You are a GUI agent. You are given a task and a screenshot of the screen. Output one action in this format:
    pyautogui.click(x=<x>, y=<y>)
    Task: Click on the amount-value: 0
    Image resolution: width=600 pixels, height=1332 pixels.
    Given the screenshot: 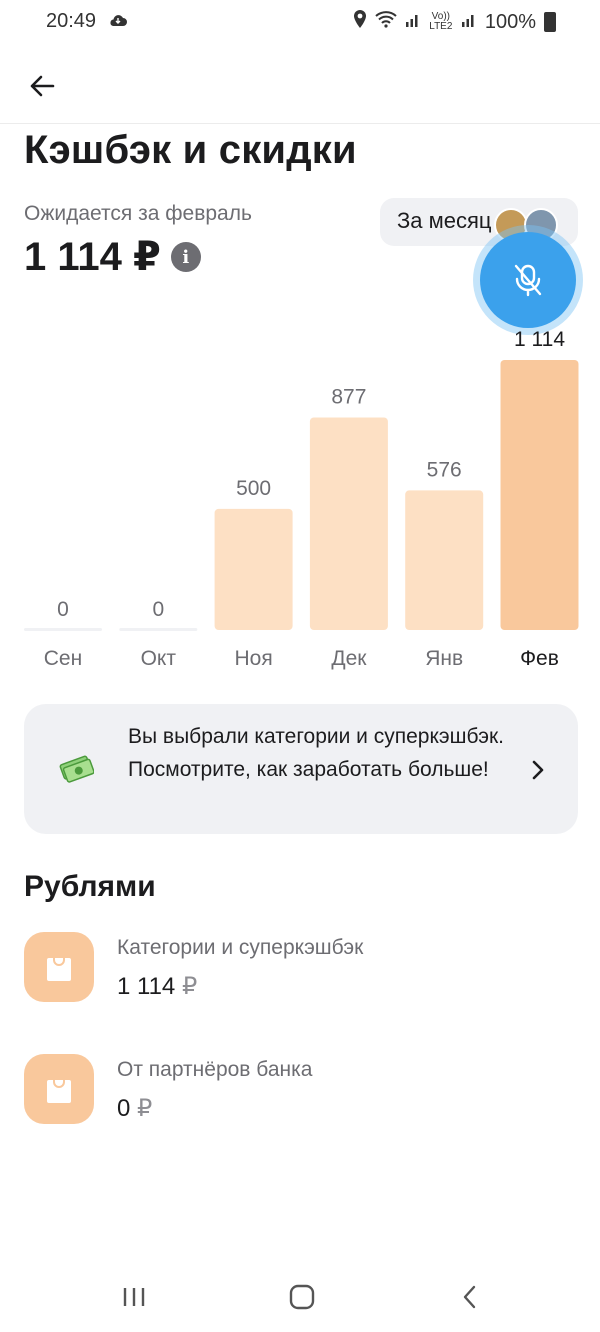 What is the action you would take?
    pyautogui.click(x=124, y=1108)
    